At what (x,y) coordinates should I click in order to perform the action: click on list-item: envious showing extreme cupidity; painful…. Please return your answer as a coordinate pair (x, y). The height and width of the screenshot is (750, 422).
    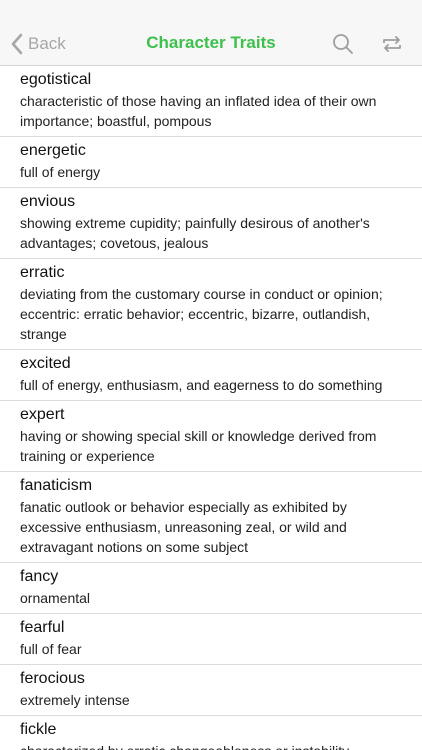
    Looking at the image, I should click on (211, 223).